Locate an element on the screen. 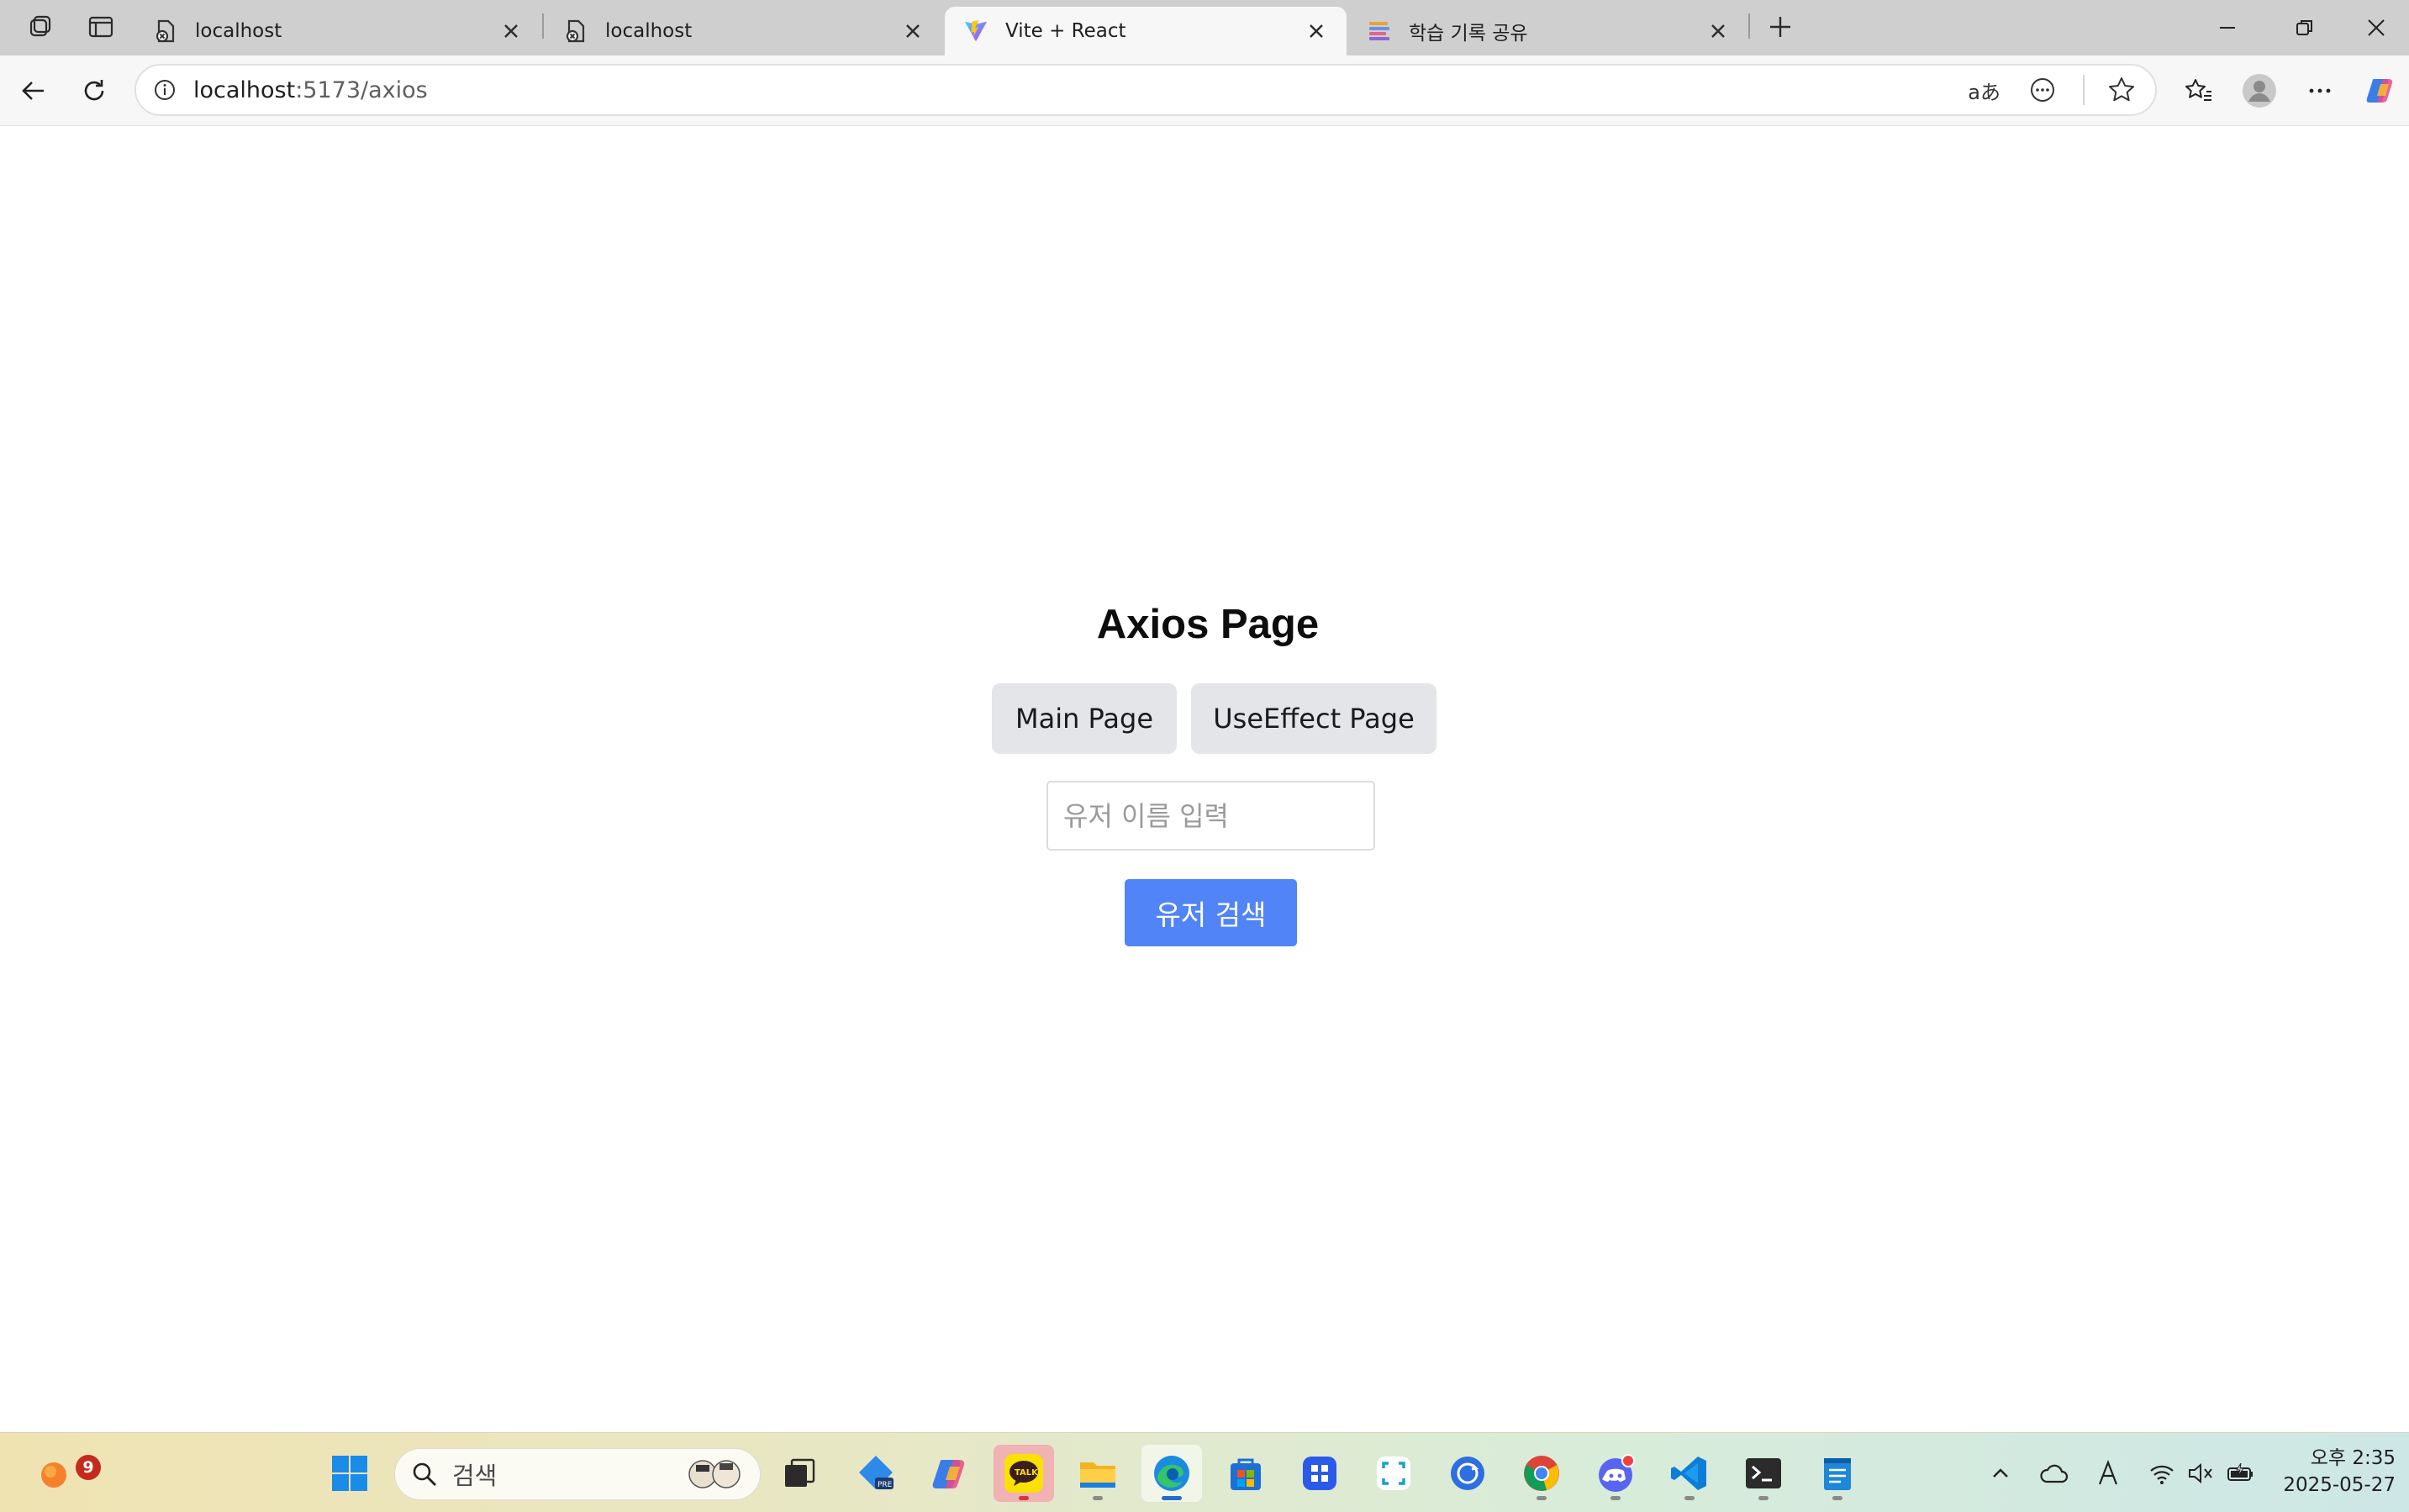 The image size is (2409, 1512). edge-icon is located at coordinates (1172, 1473).